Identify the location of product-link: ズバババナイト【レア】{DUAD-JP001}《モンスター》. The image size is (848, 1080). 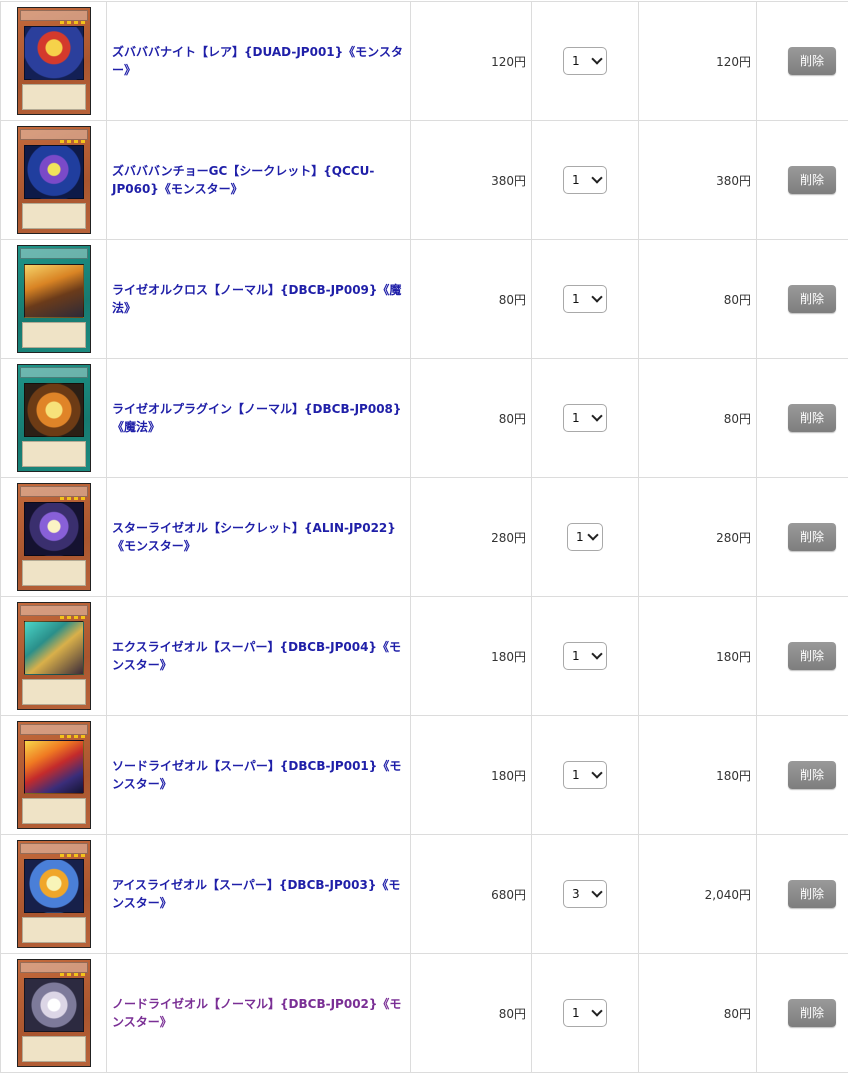
(258, 61).